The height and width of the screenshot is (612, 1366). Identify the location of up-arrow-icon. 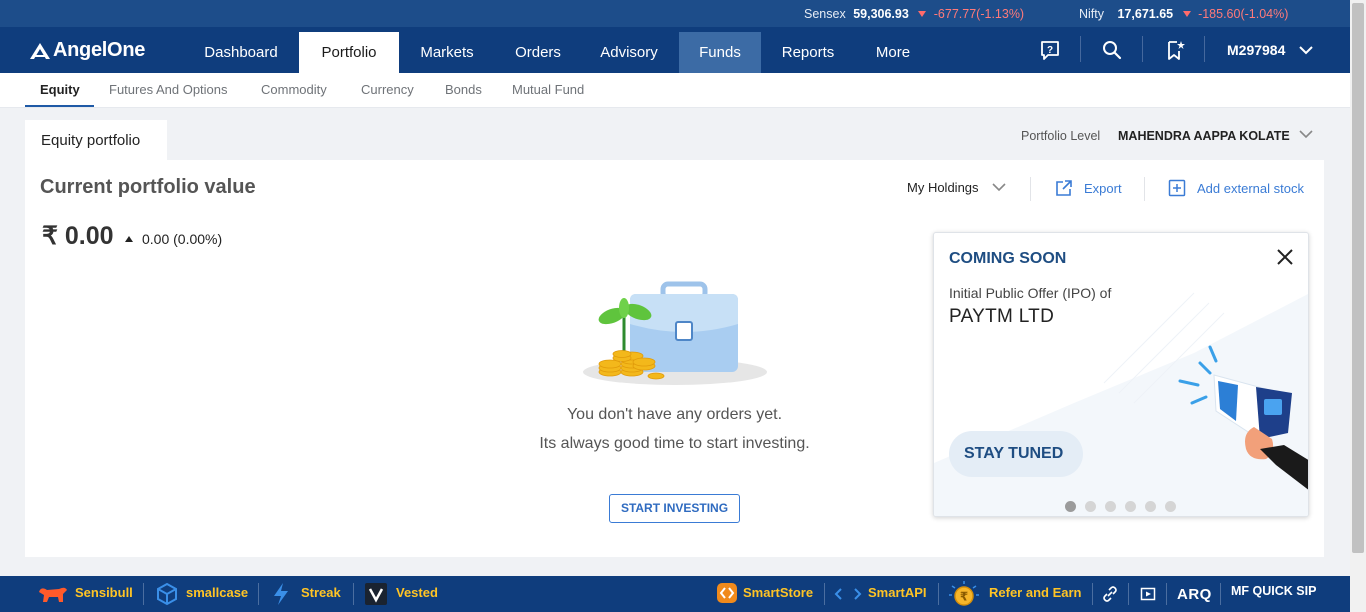
(129, 239).